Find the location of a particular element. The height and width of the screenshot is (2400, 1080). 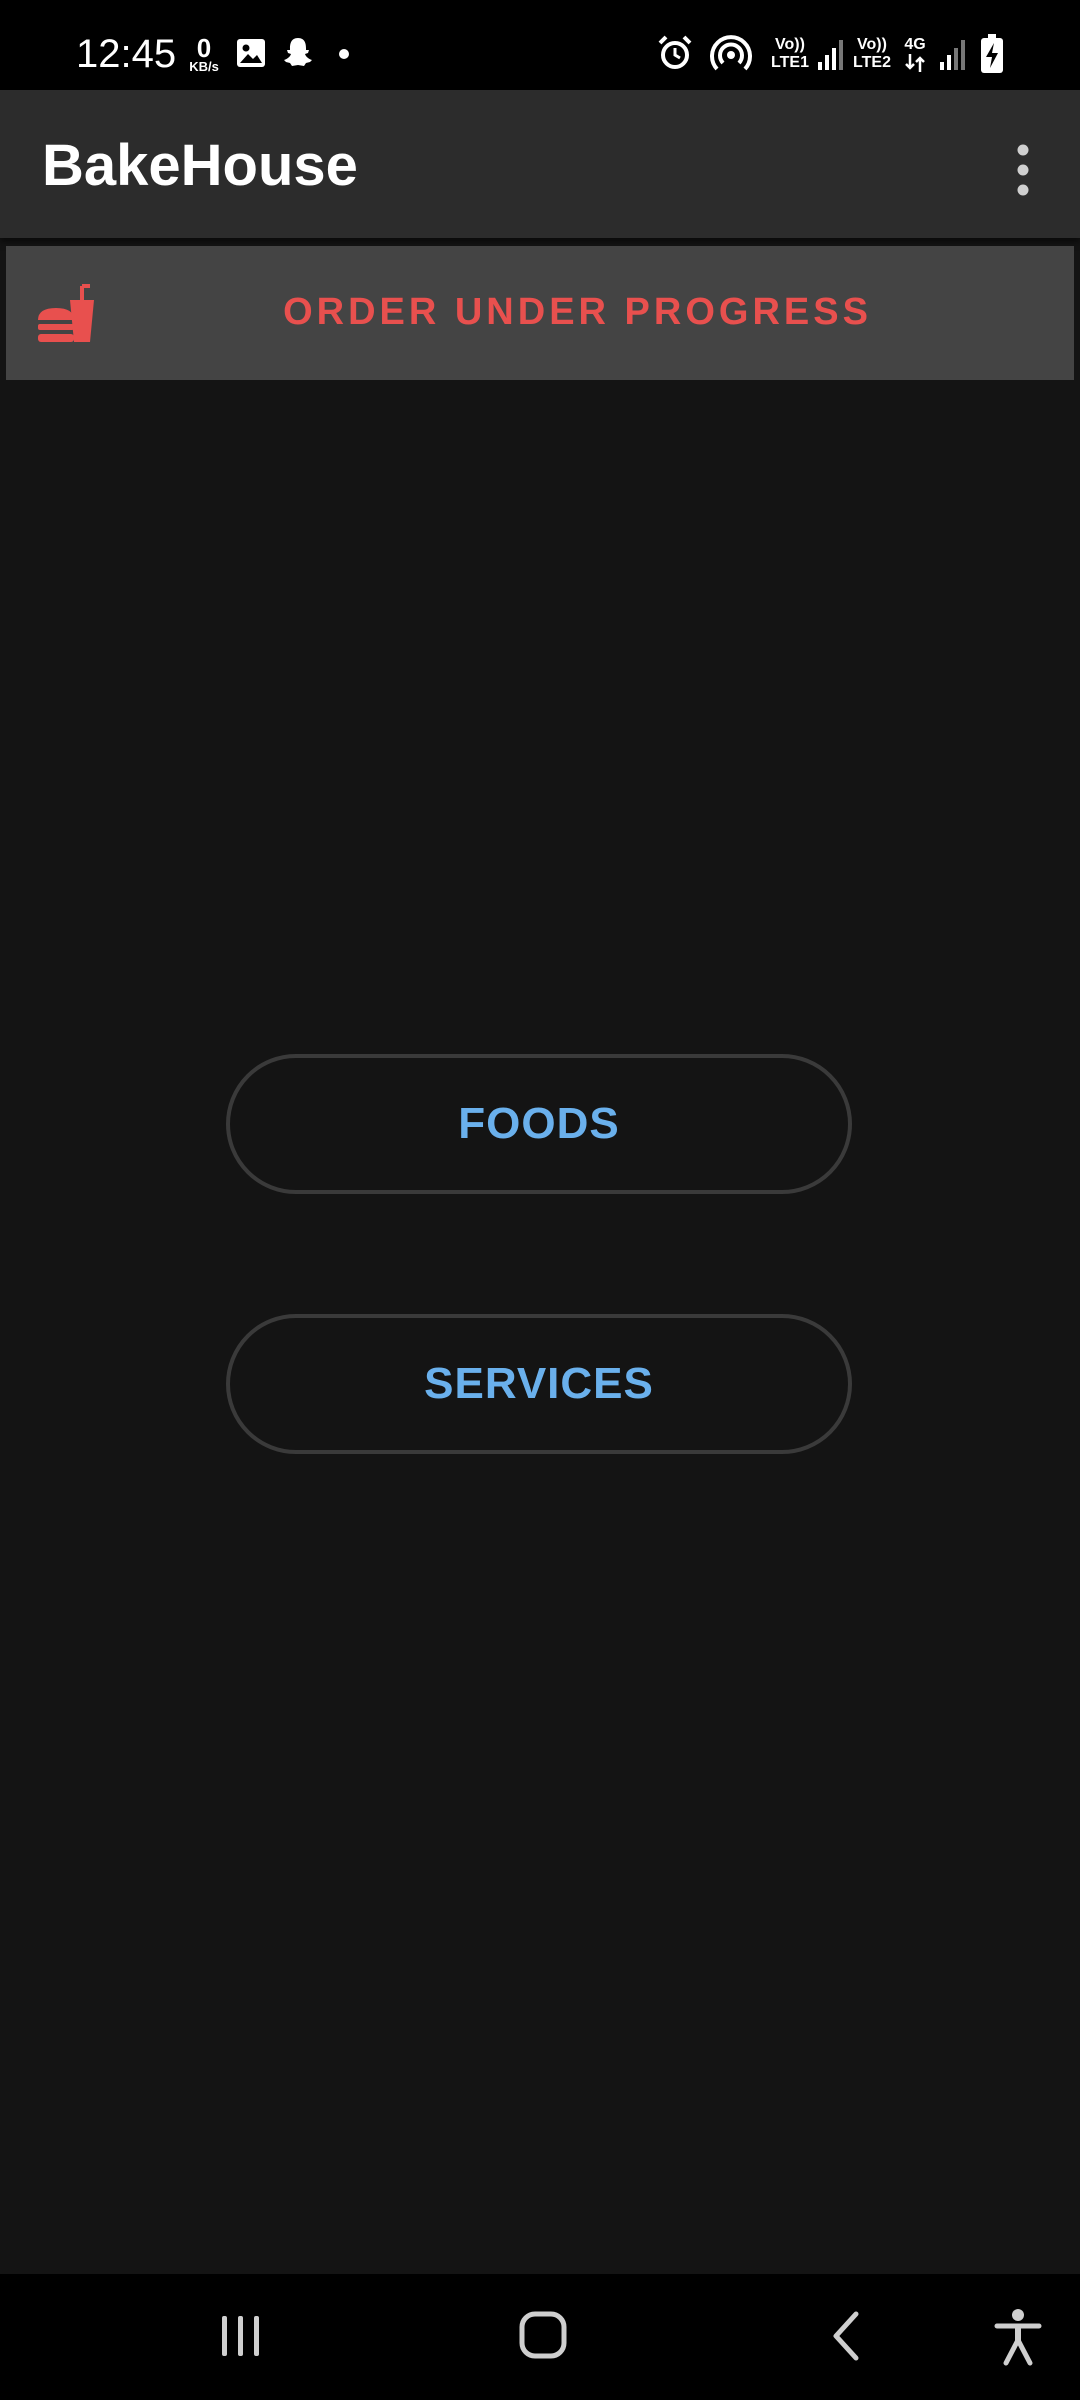

hotspot-icon is located at coordinates (731, 53).